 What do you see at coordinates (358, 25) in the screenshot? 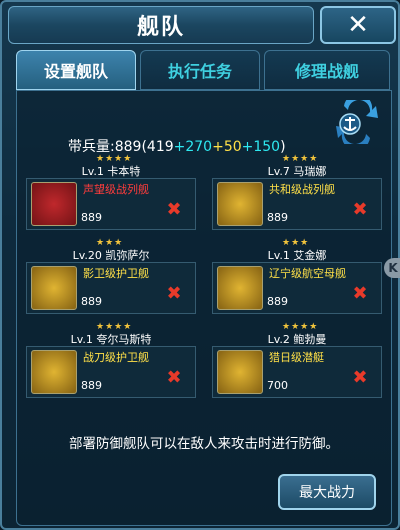
I see `close-button: ✕` at bounding box center [358, 25].